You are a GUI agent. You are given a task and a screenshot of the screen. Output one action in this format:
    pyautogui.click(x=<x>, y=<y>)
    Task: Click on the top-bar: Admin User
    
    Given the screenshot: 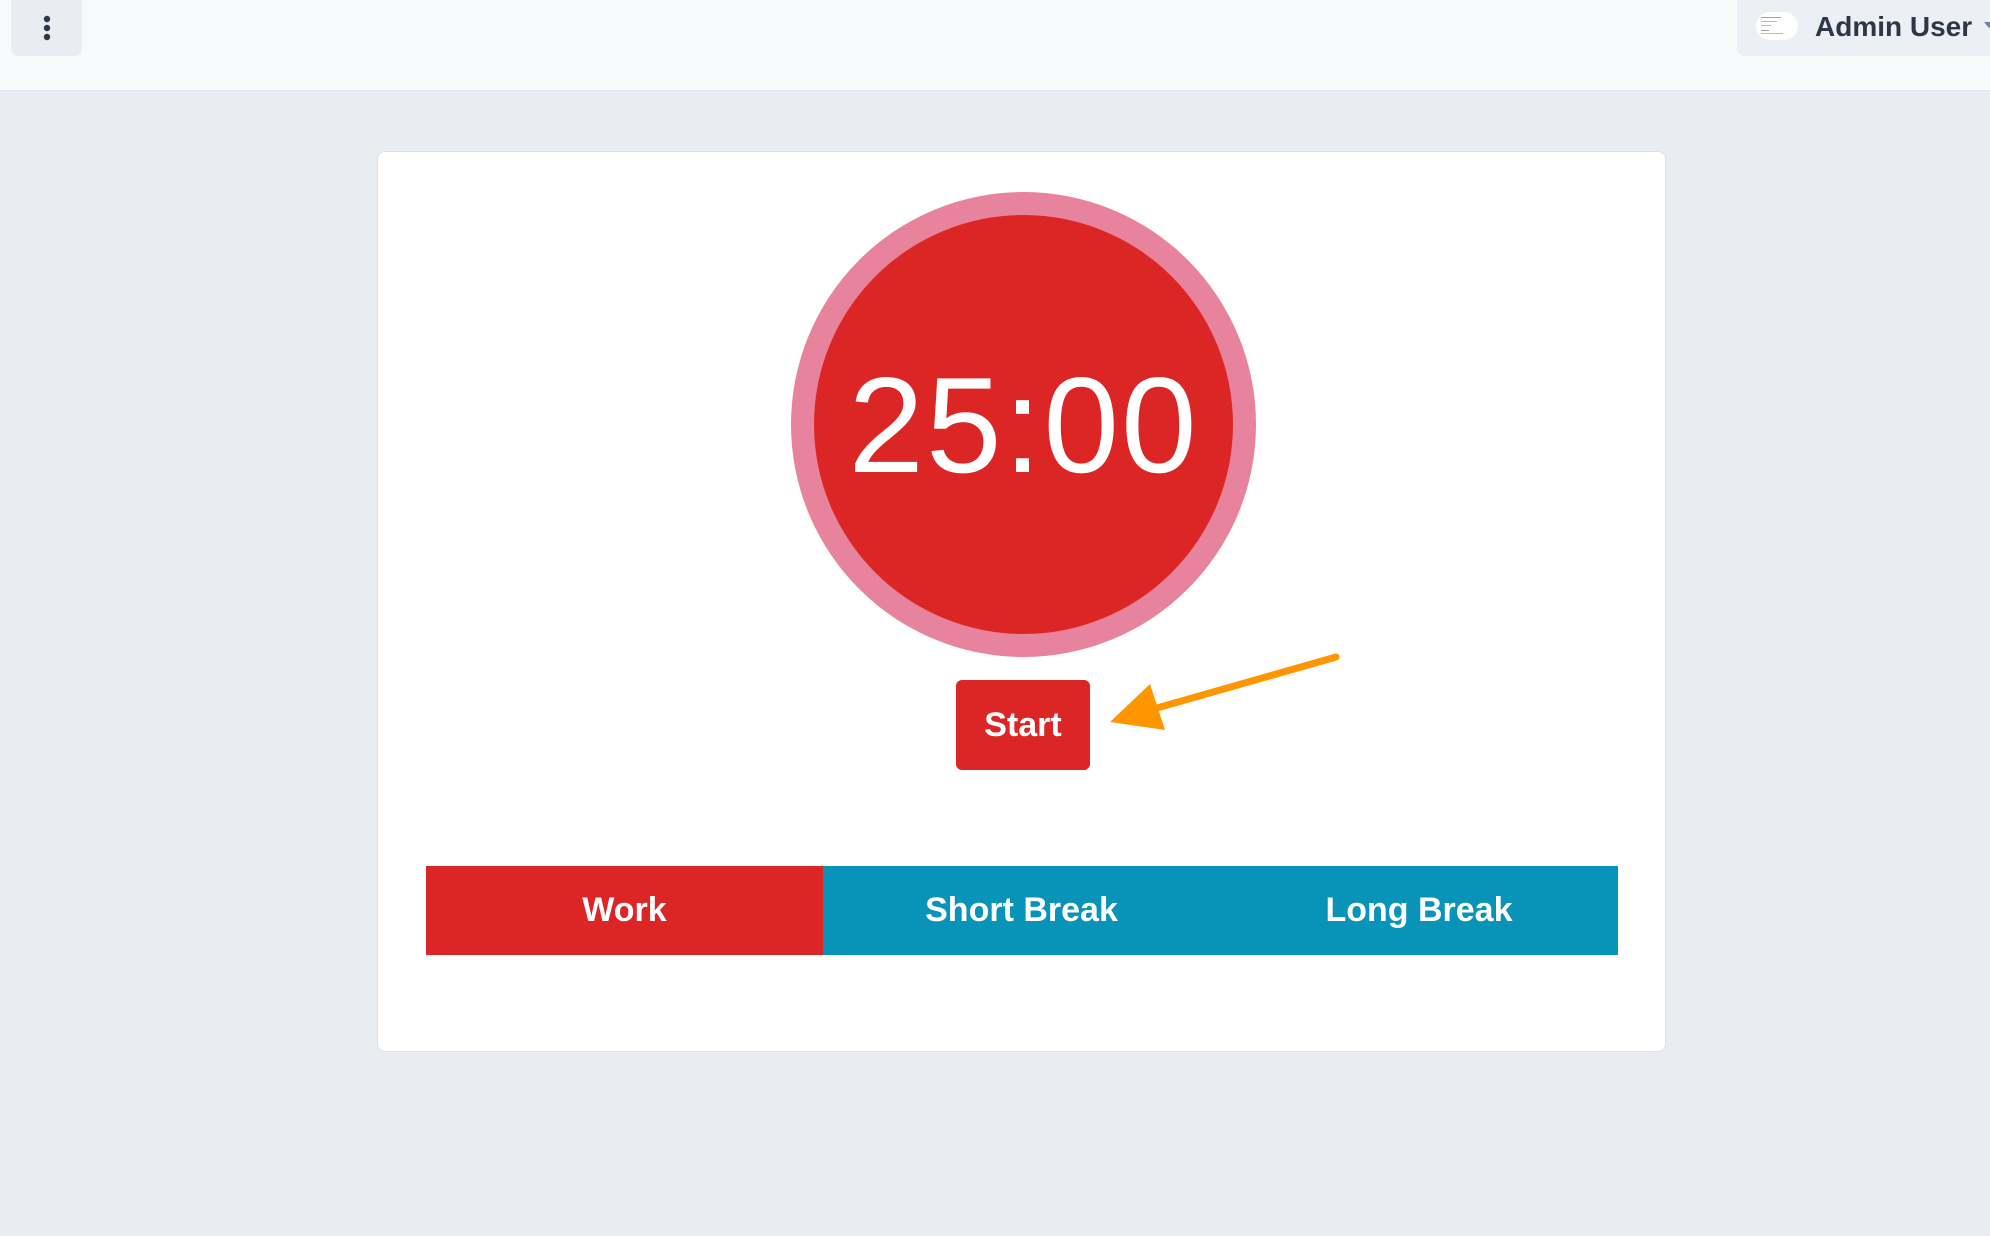 What is the action you would take?
    pyautogui.click(x=995, y=45)
    